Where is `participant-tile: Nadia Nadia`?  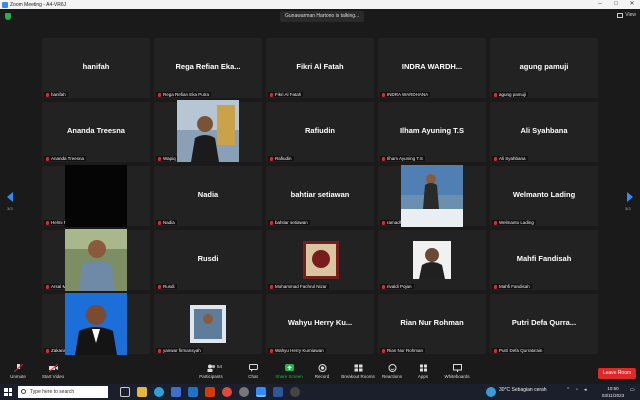
participant-tile: Nadia Nadia is located at coordinates (208, 196).